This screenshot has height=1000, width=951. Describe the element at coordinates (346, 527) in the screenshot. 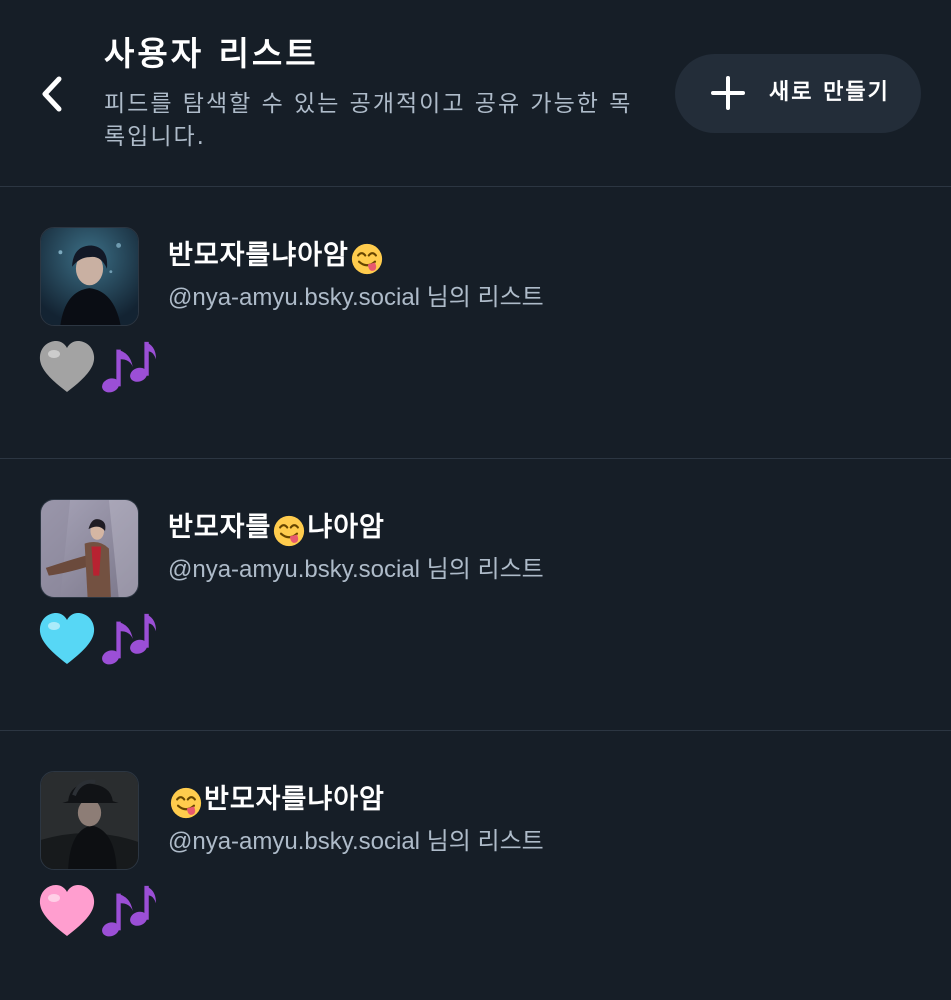

I see `list-name-text-after: 냐아암` at that location.